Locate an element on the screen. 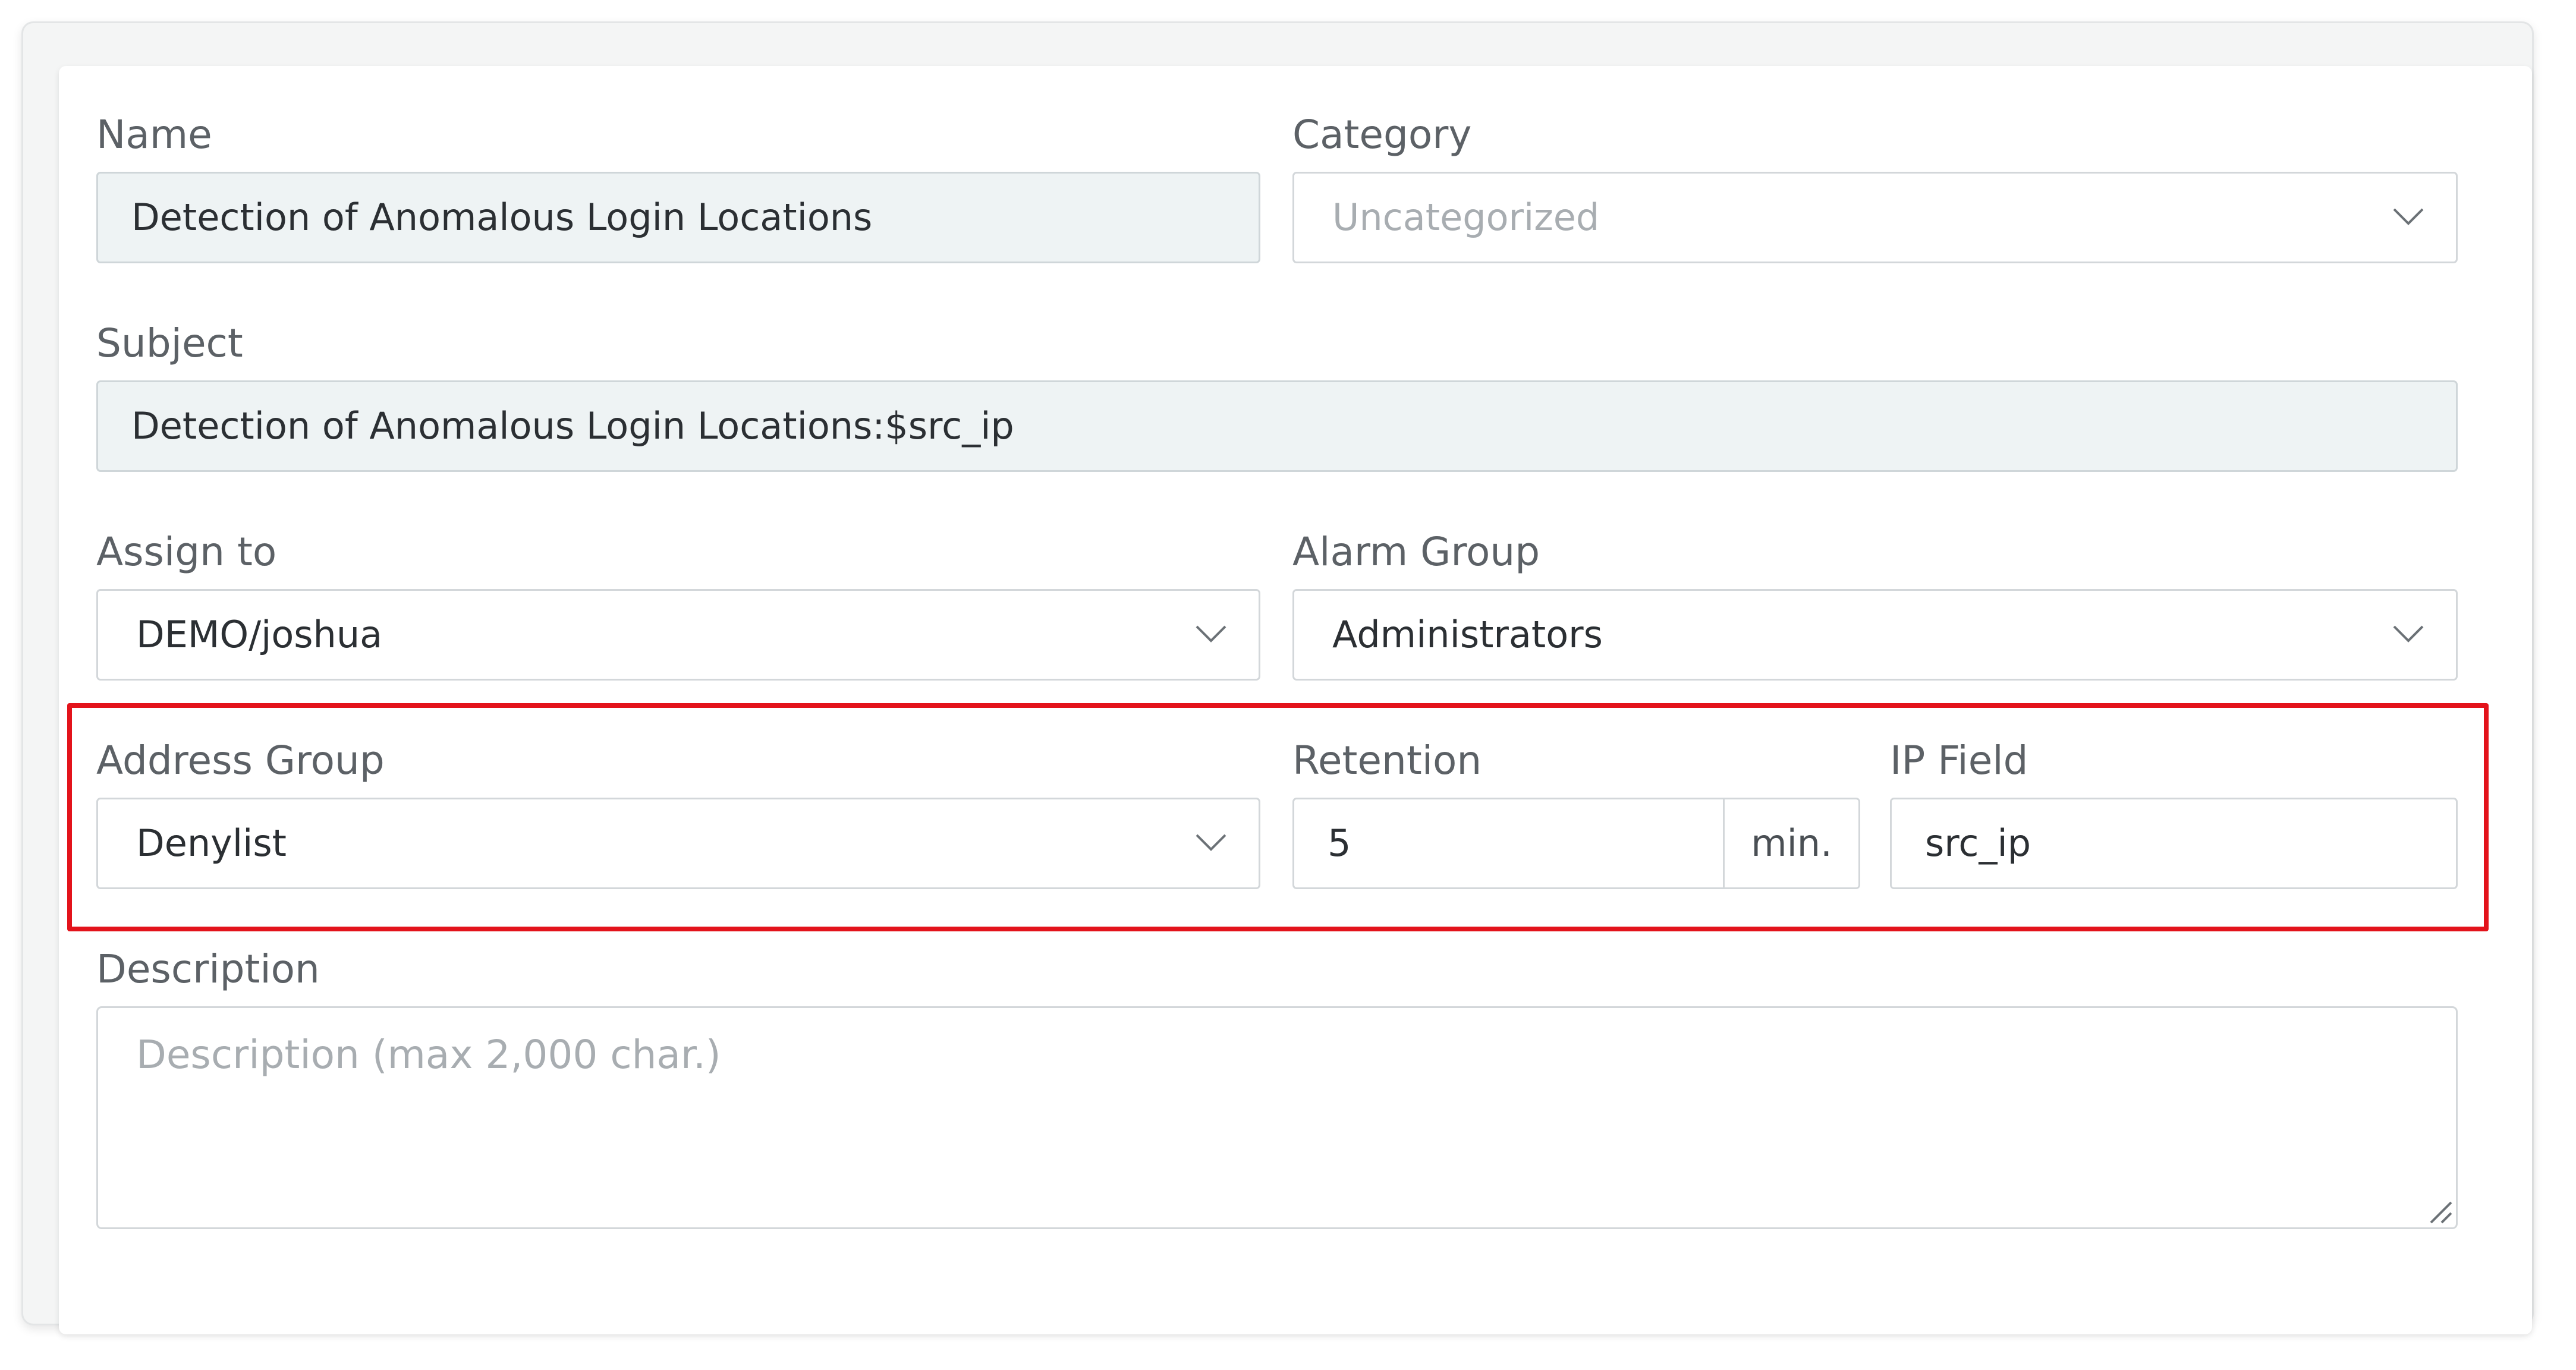 This screenshot has height=1370, width=2576. assign-to-value: DEMO/joshua is located at coordinates (259, 634).